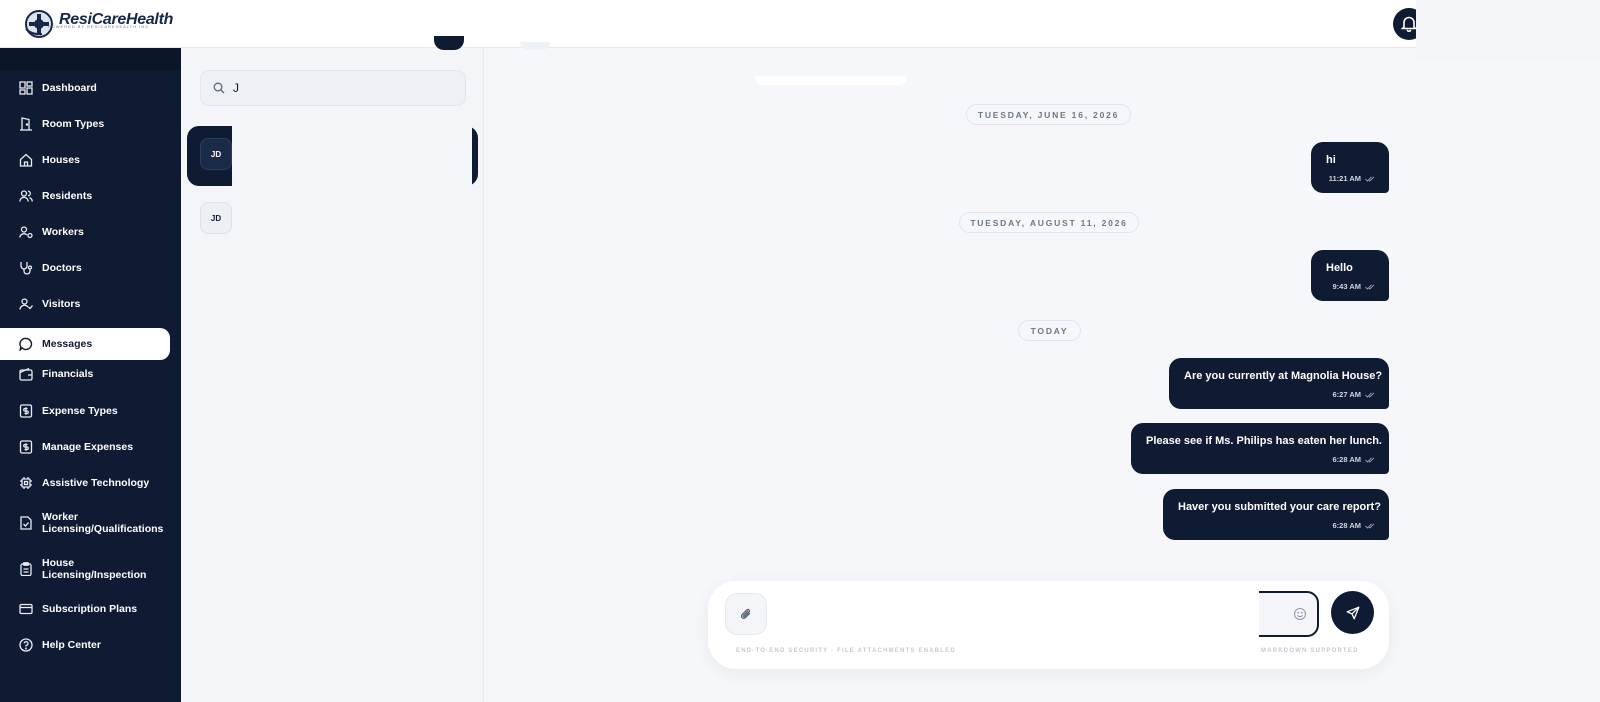 This screenshot has width=1600, height=702. I want to click on sidebar-item-label: House Licensing/Inspection, so click(94, 569).